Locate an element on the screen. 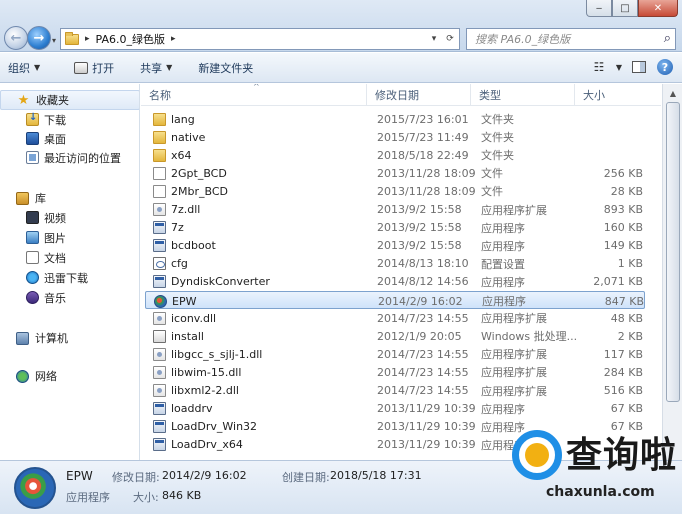 Image resolution: width=682 pixels, height=514 pixels. column-header-size-label: 大小 is located at coordinates (594, 95).